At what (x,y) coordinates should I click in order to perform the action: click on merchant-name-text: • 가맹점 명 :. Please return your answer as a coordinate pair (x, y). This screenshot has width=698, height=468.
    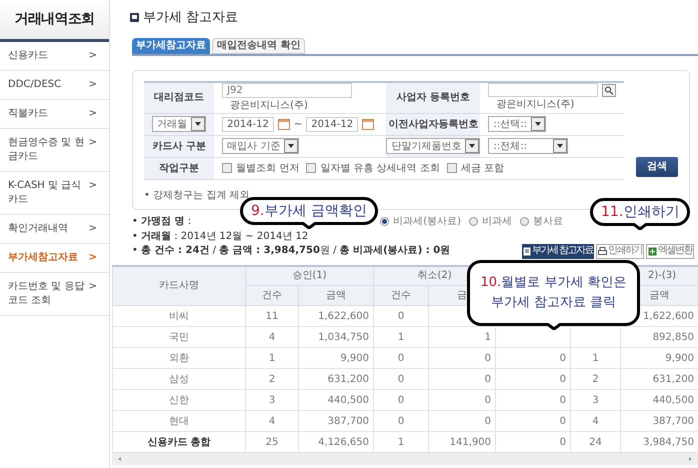
    Looking at the image, I should click on (162, 222).